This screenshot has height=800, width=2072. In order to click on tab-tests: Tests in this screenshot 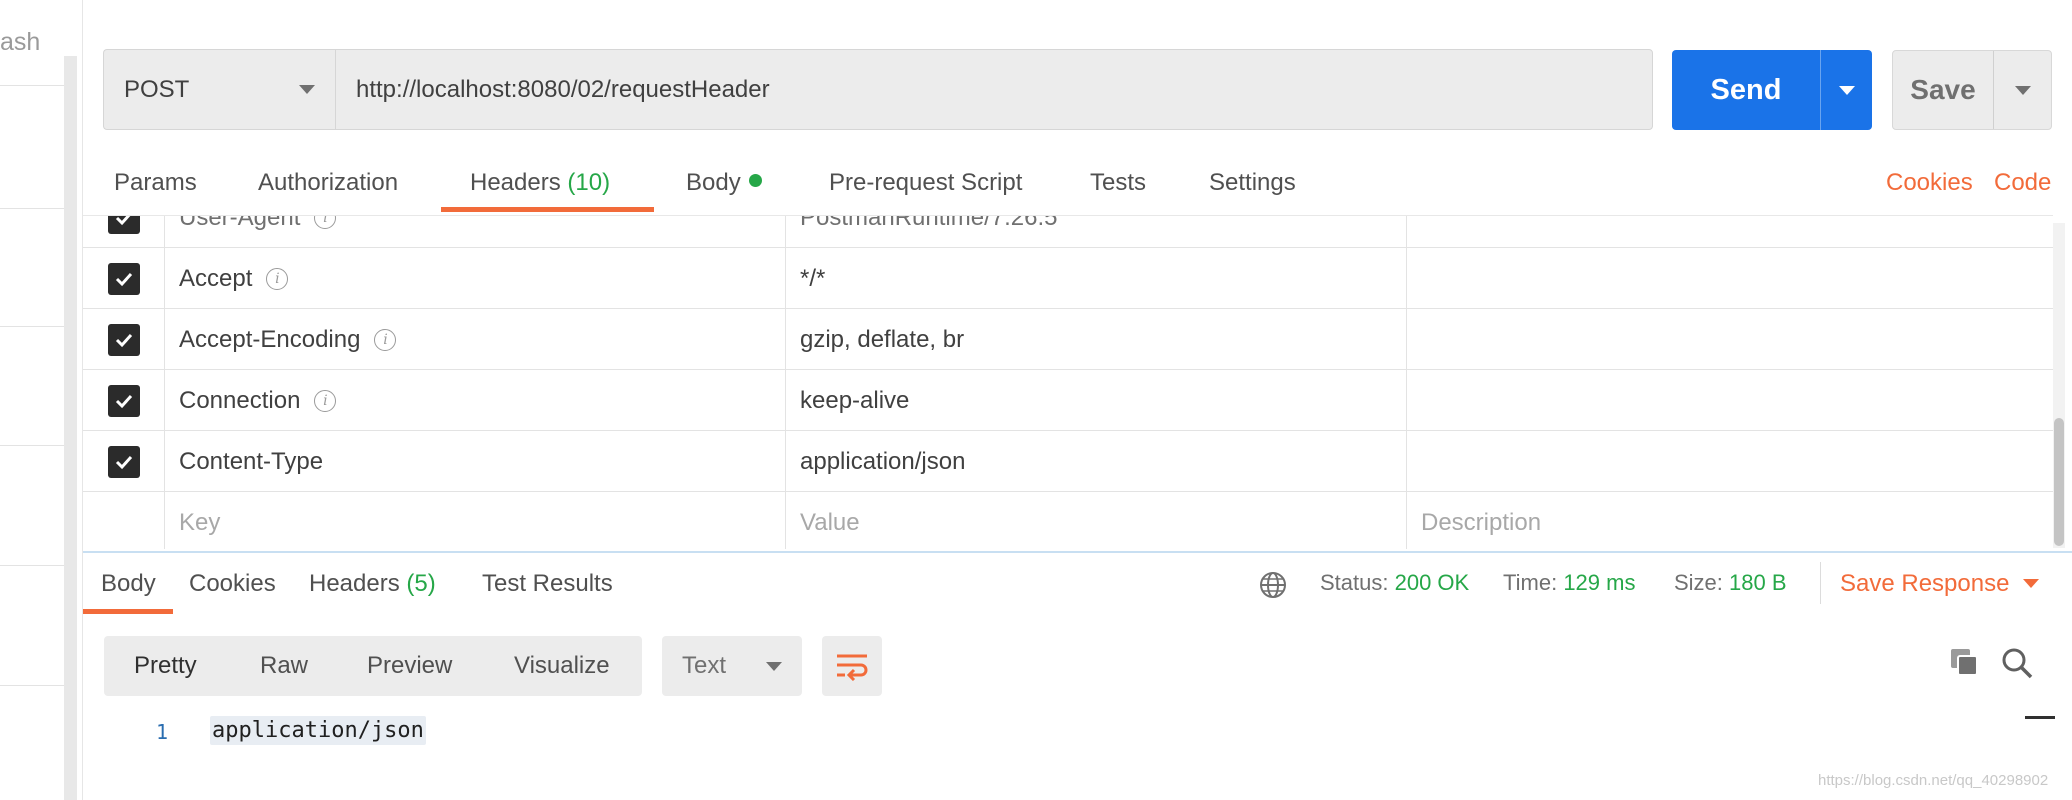, I will do `click(1118, 183)`.